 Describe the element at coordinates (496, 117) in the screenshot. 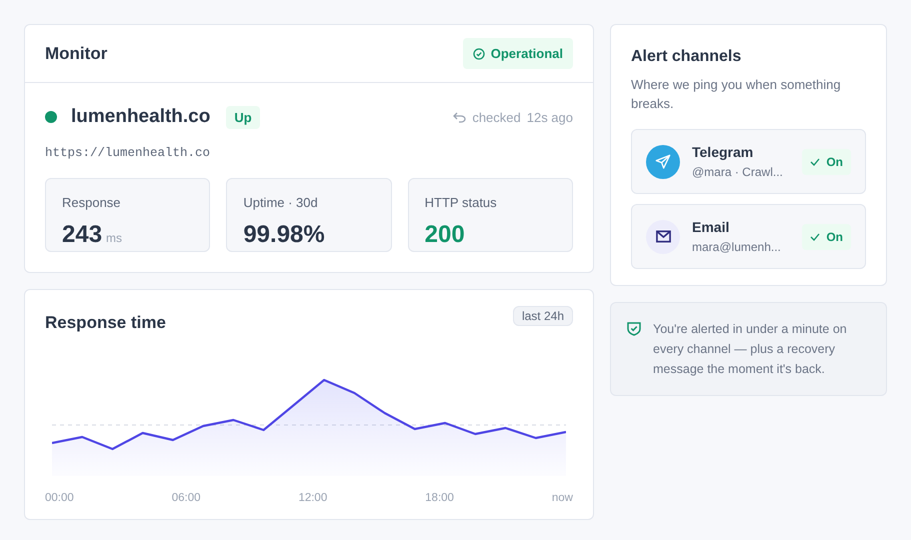

I see `checked-label: checked` at that location.